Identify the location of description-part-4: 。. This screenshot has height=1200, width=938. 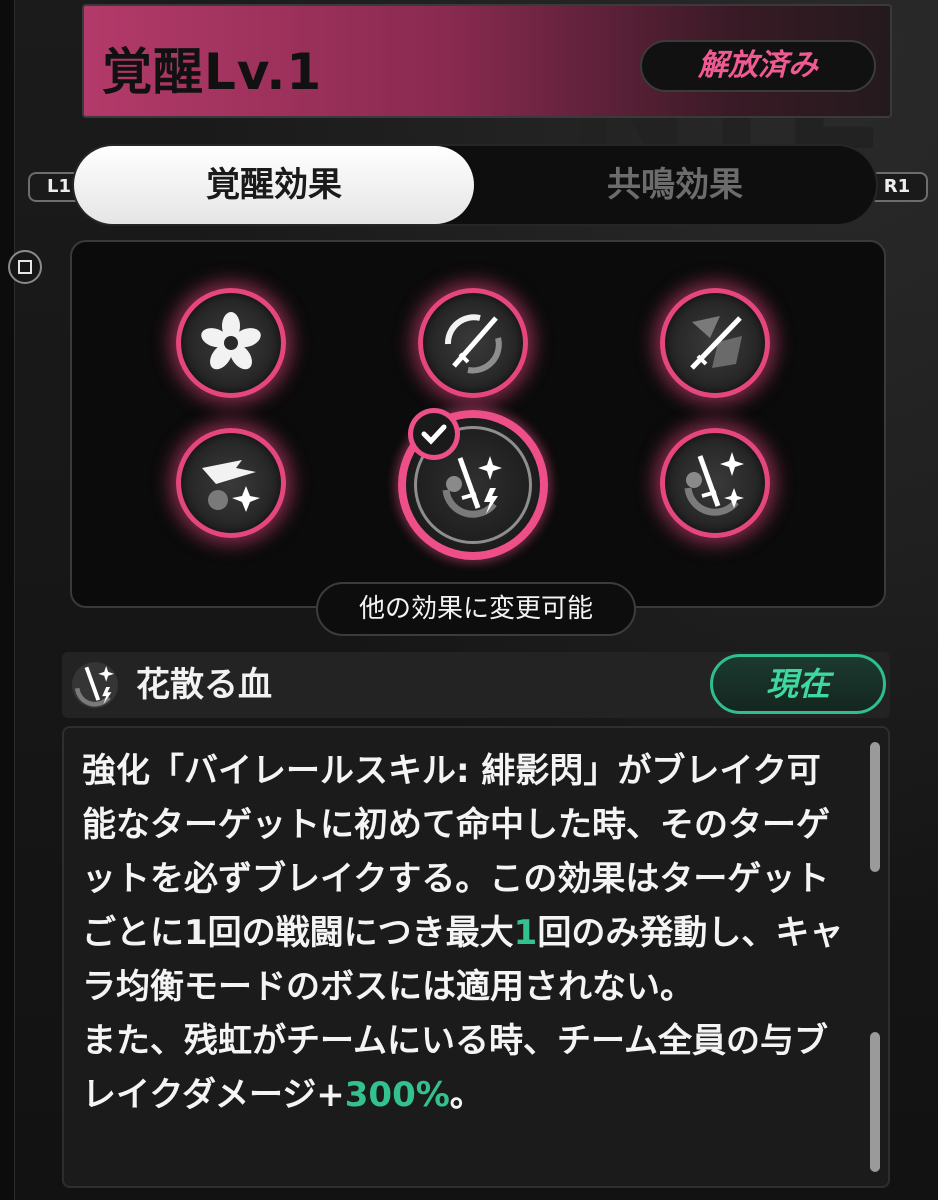
(466, 1095).